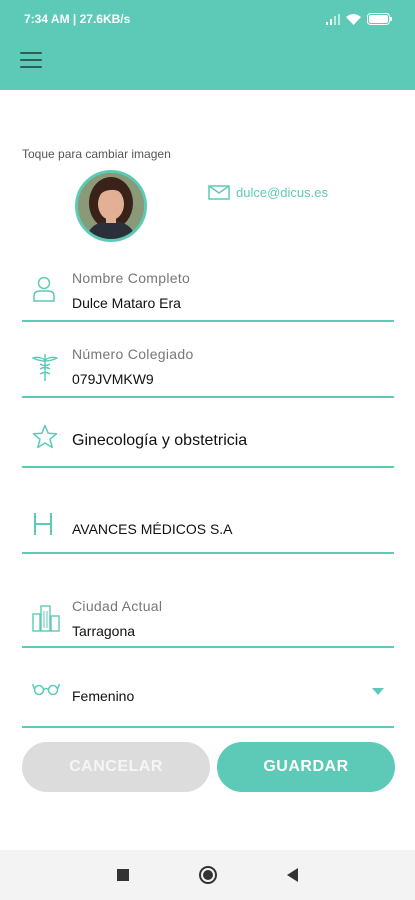  What do you see at coordinates (282, 192) in the screenshot?
I see `email-text: dulce@dicus.es` at bounding box center [282, 192].